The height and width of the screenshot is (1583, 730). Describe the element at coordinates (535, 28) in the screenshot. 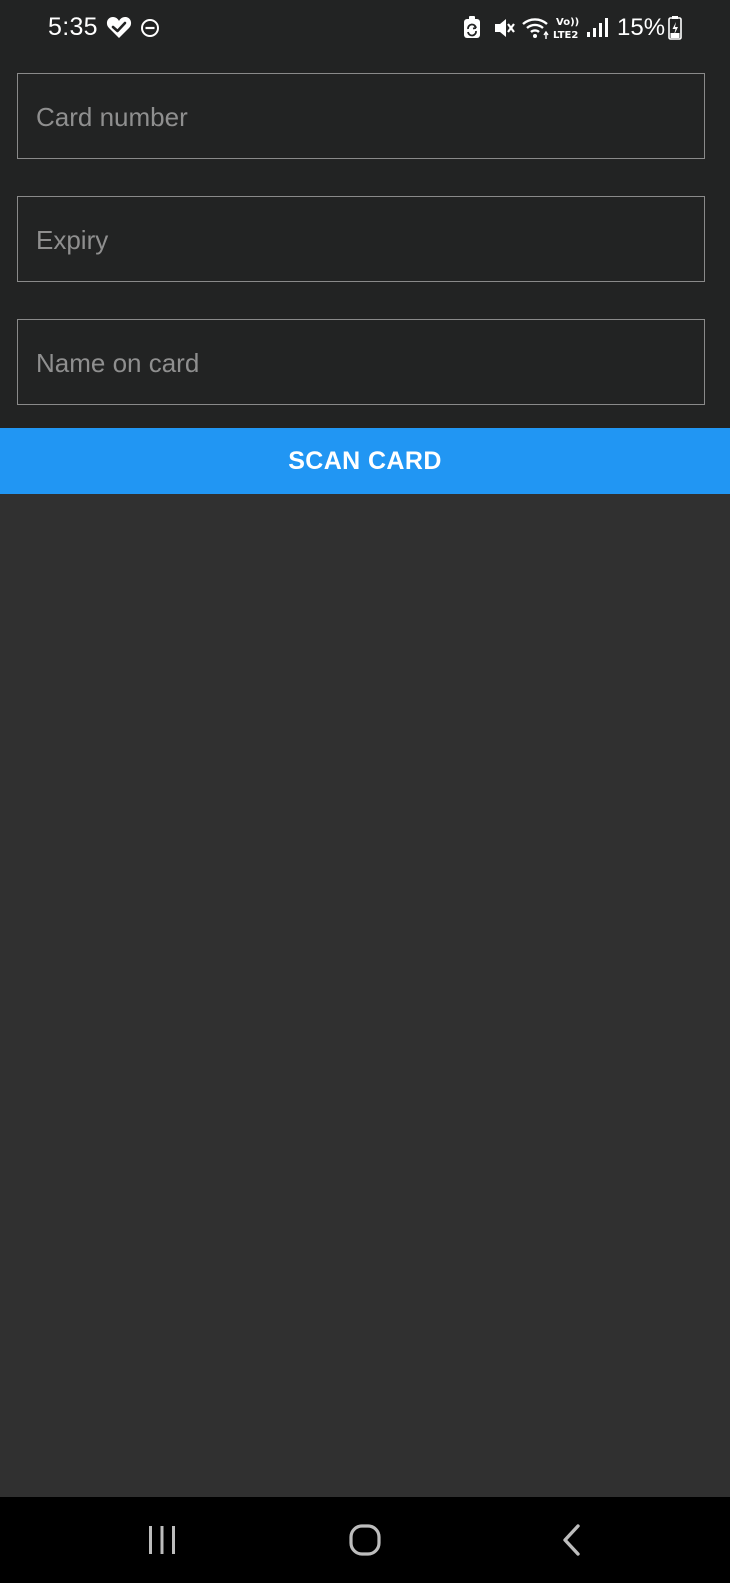

I see `wifi-icon` at that location.